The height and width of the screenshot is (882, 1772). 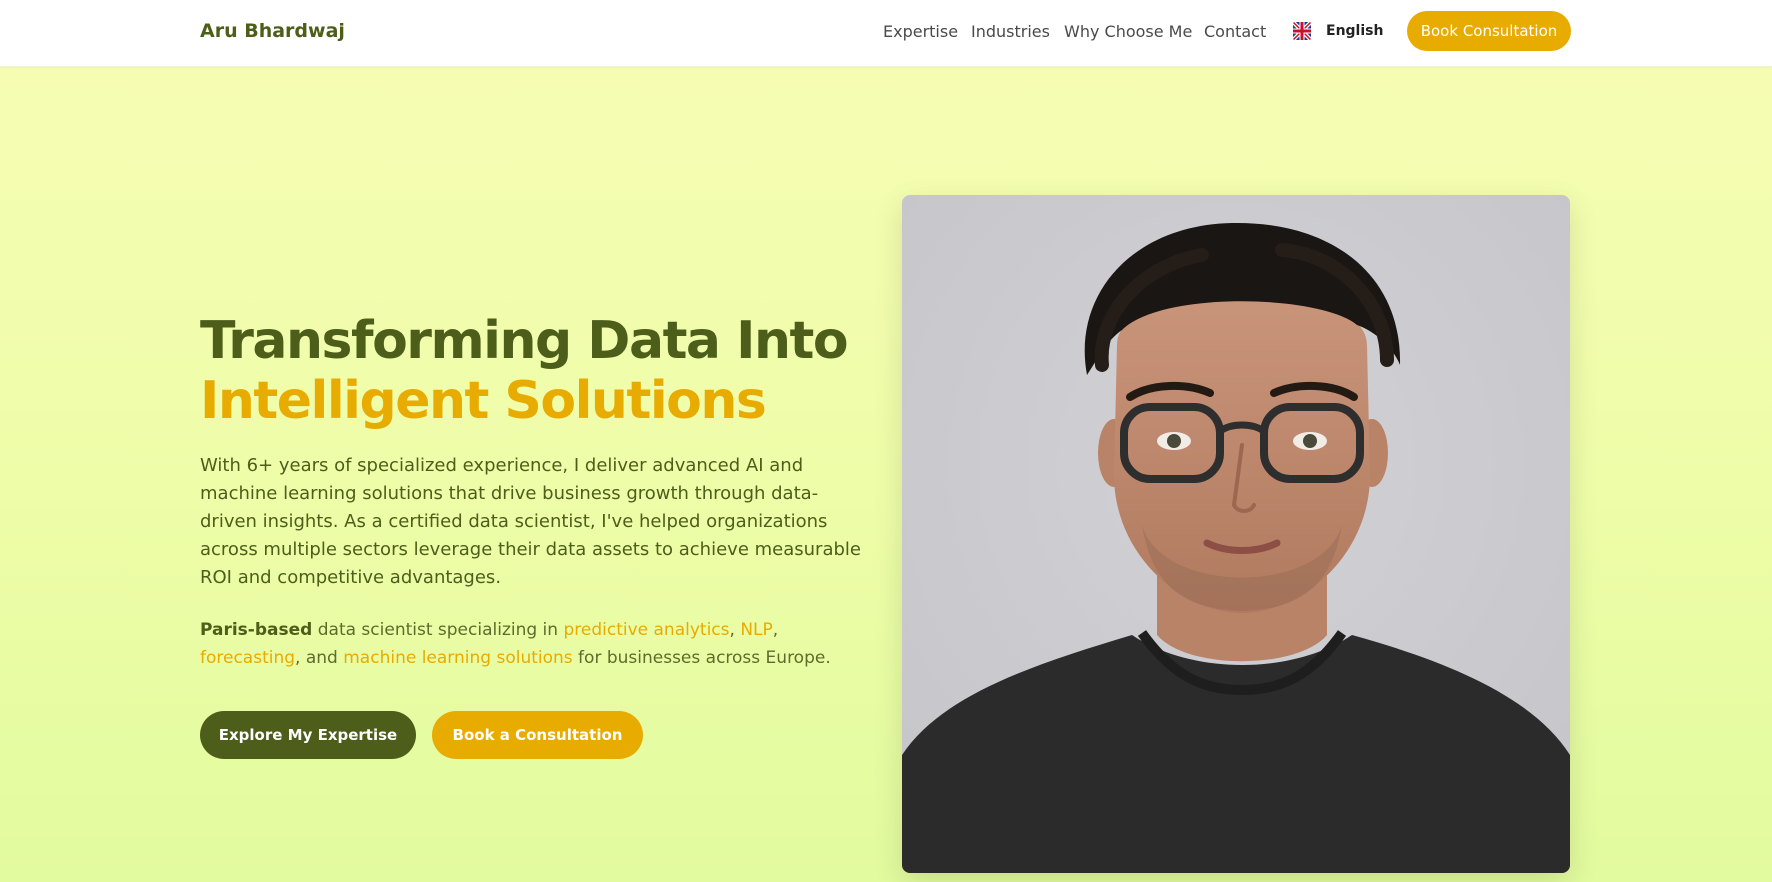 What do you see at coordinates (1010, 31) in the screenshot?
I see `nav-link-industries: Industries` at bounding box center [1010, 31].